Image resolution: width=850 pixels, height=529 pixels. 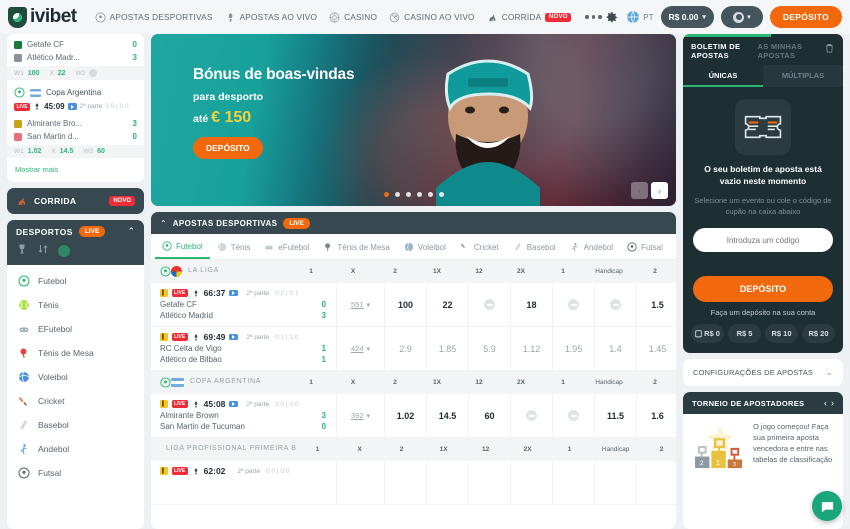 What do you see at coordinates (639, 190) in the screenshot?
I see `carousel-prev-button: ‹` at bounding box center [639, 190].